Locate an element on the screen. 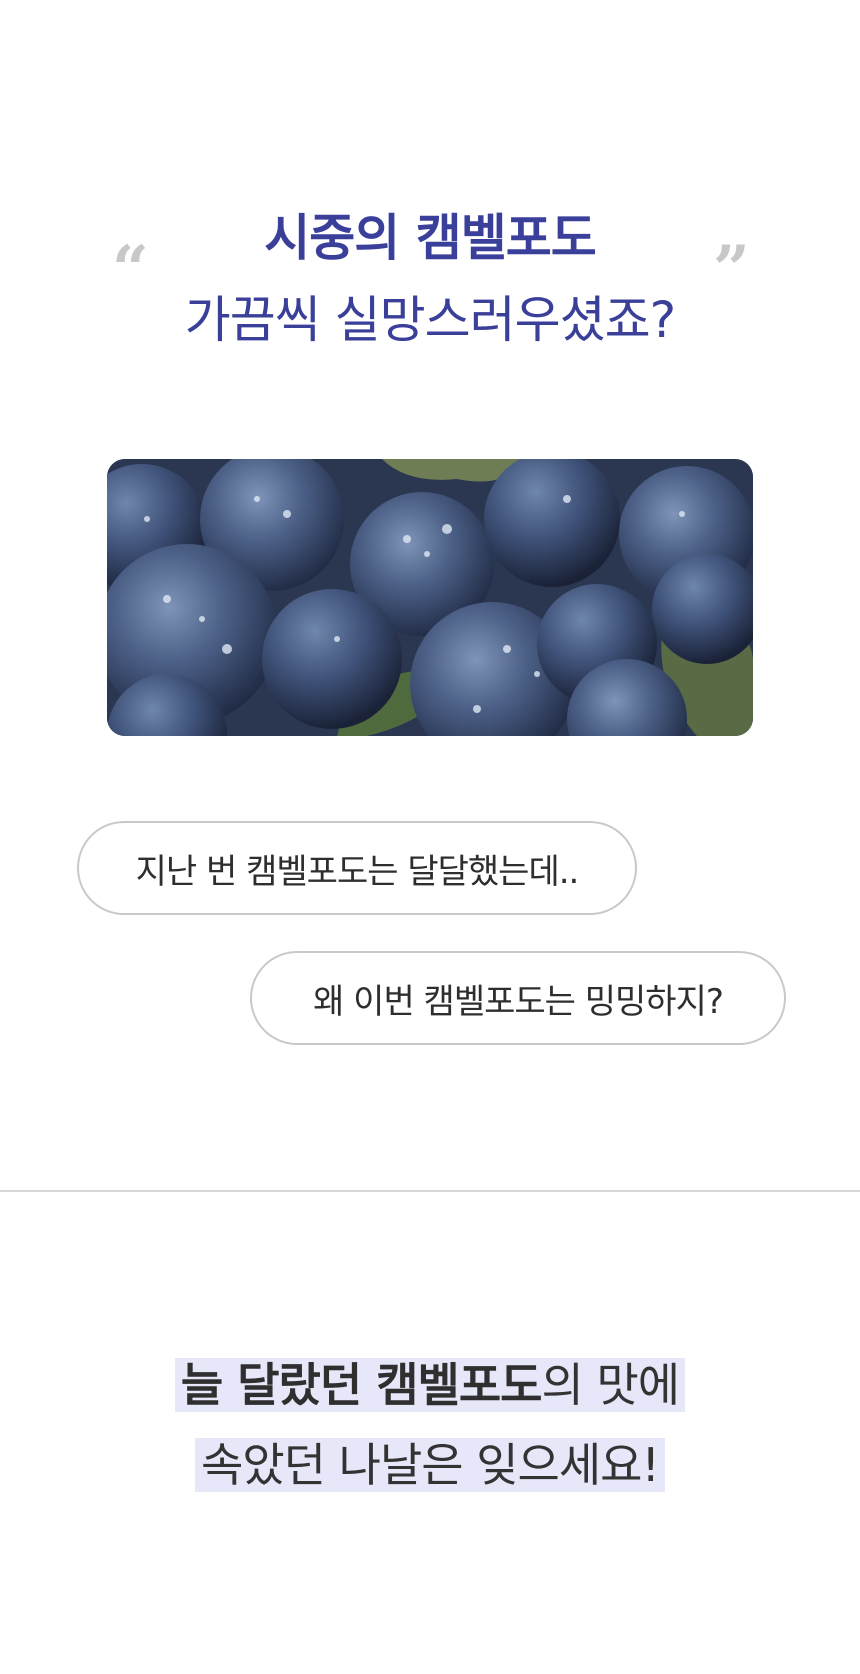 The image size is (860, 1674). section-divider is located at coordinates (430, 1191).